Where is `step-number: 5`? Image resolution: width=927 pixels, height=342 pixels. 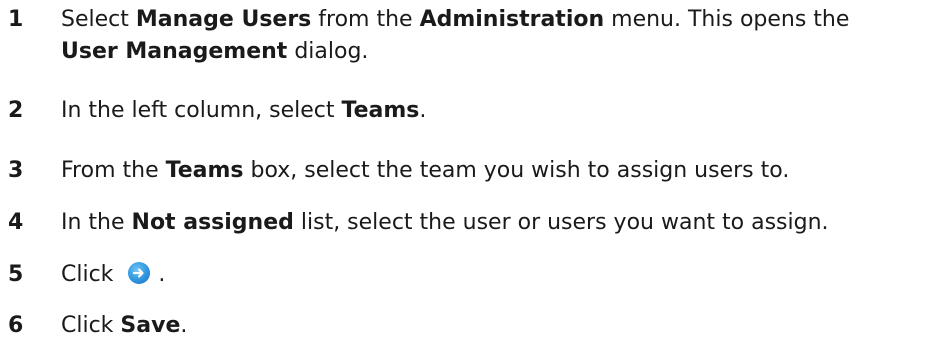 step-number: 5 is located at coordinates (16, 274).